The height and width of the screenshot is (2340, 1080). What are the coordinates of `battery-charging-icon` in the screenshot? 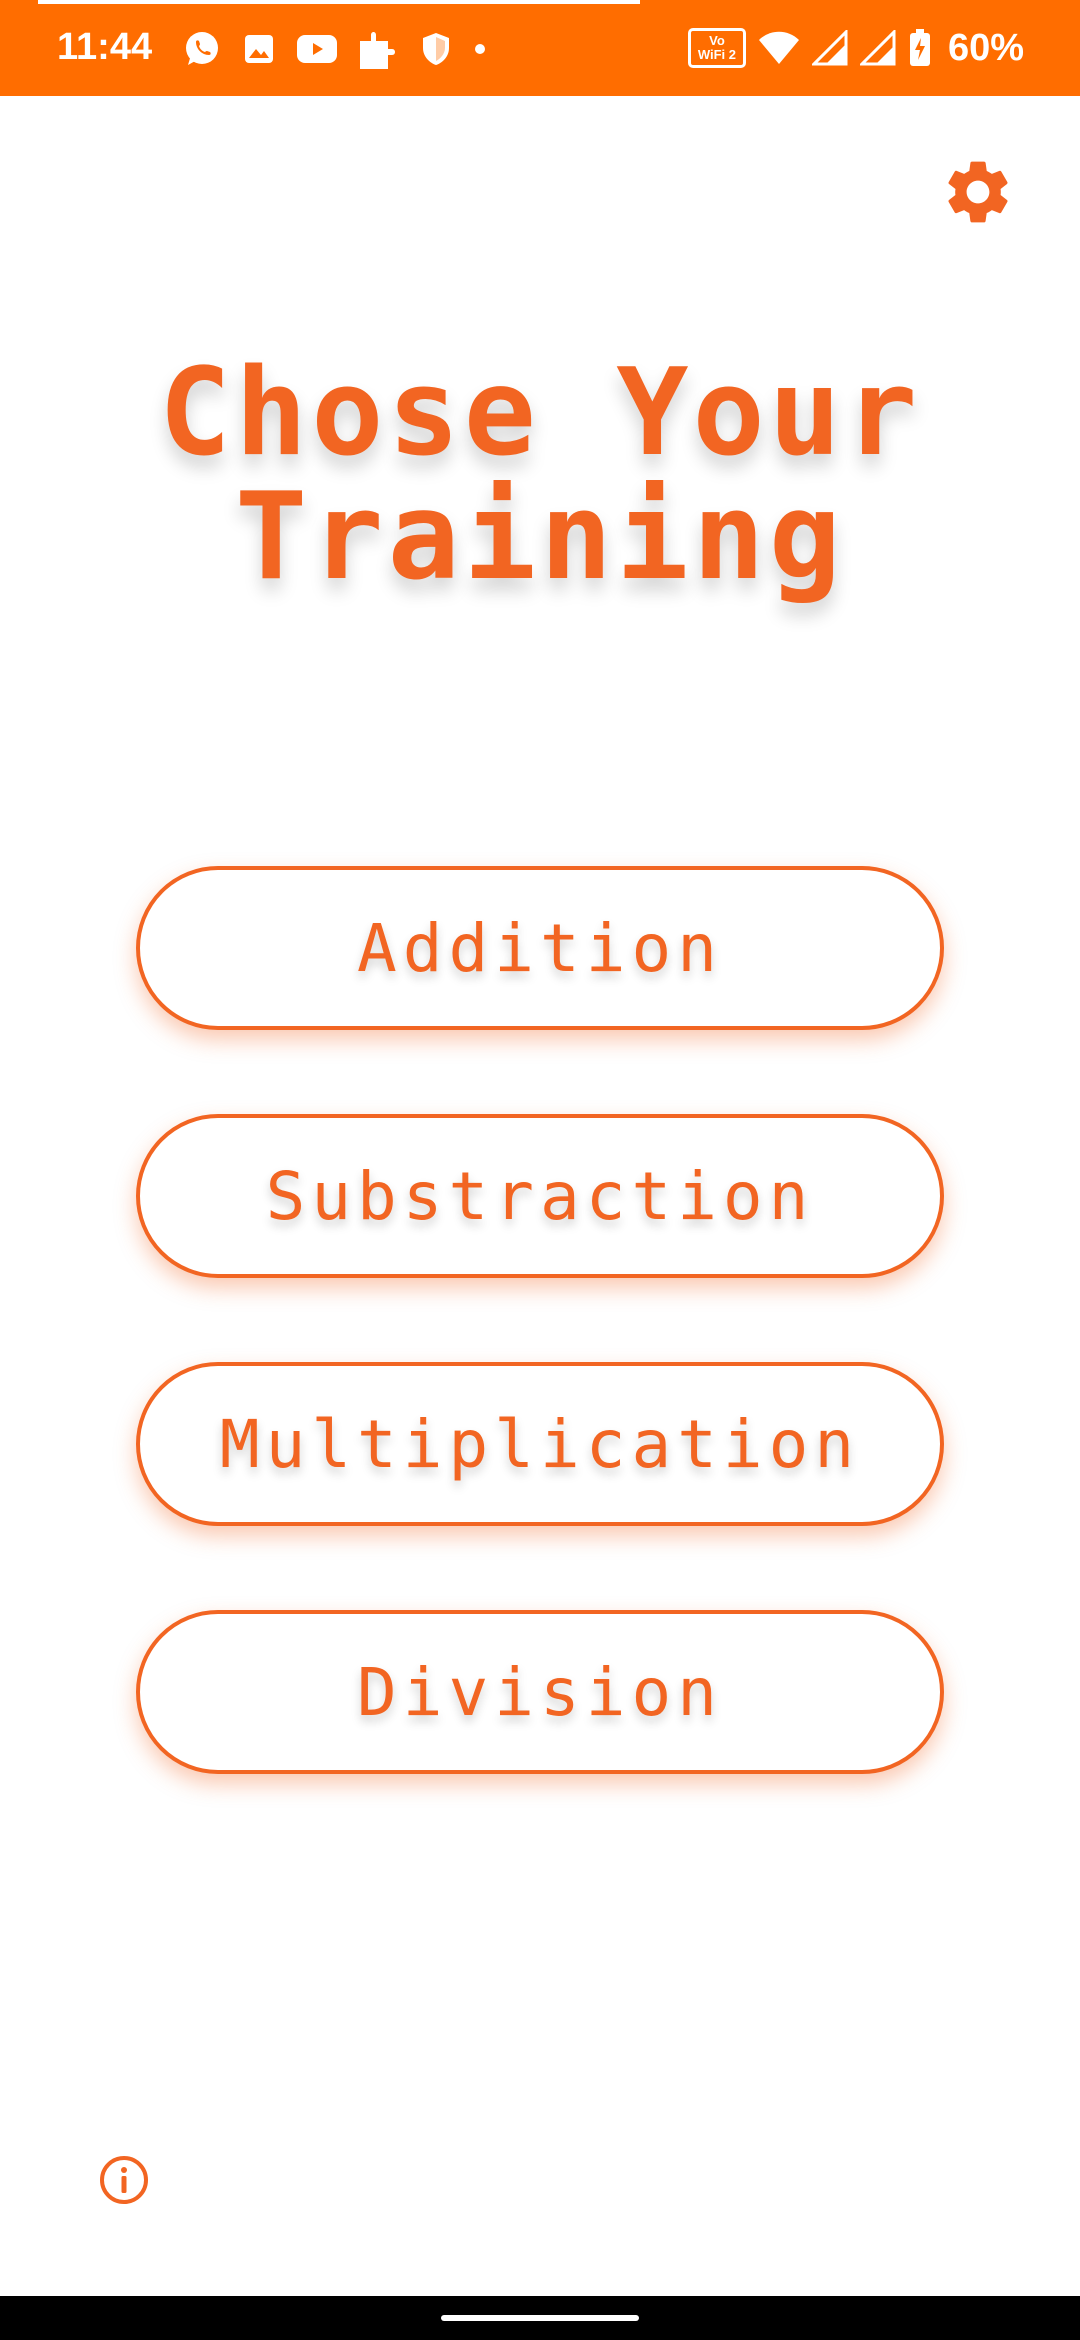 It's located at (920, 48).